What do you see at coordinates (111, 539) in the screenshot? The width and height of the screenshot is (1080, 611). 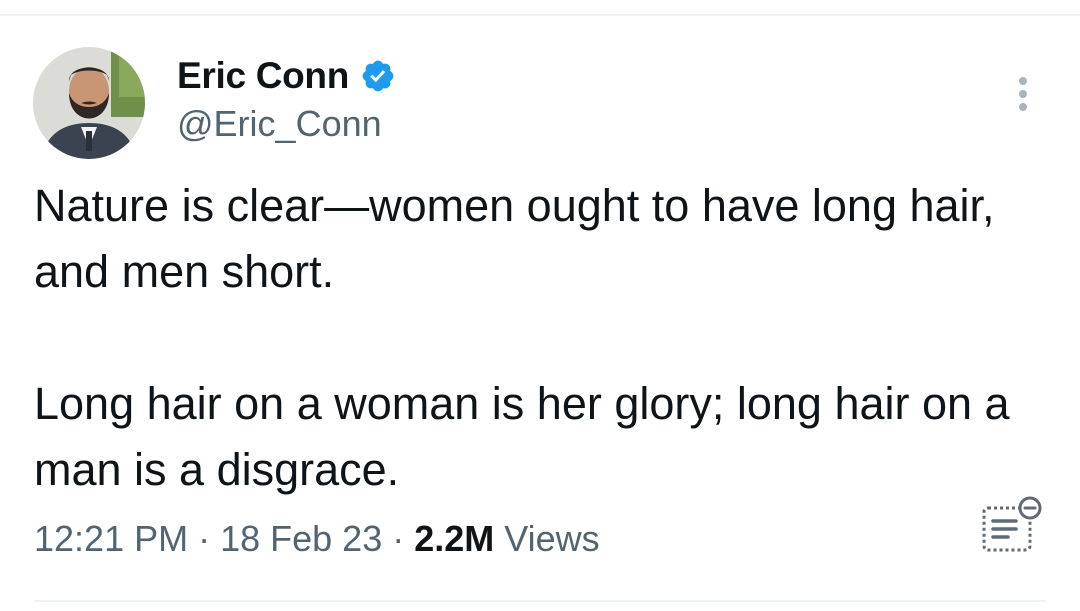 I see `tweet-time: 12:21 PM` at bounding box center [111, 539].